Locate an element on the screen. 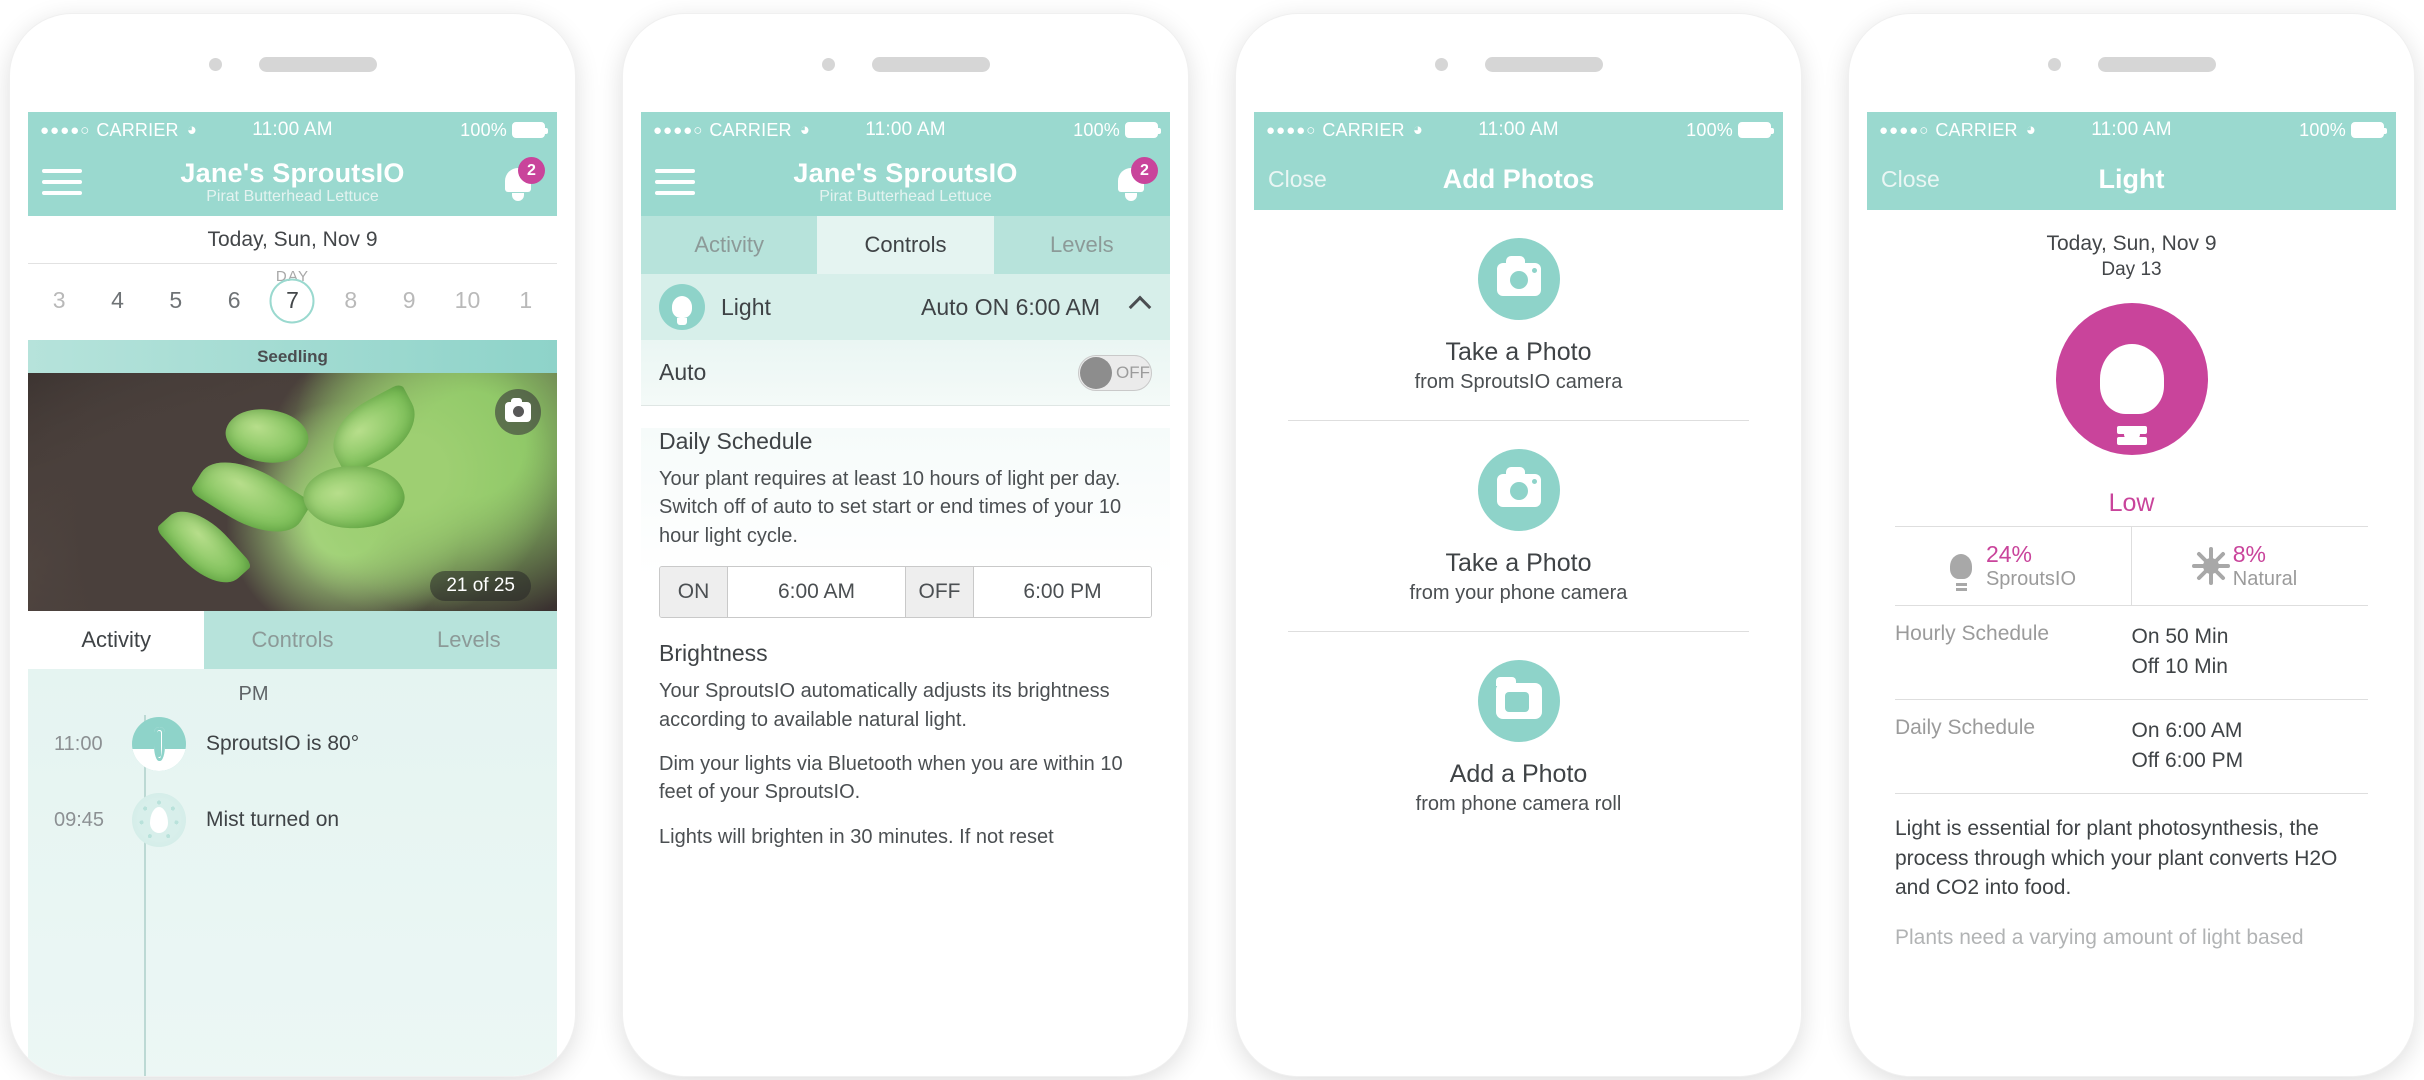 Image resolution: width=2424 pixels, height=1080 pixels. plant-photo: 21 of 25 is located at coordinates (292, 492).